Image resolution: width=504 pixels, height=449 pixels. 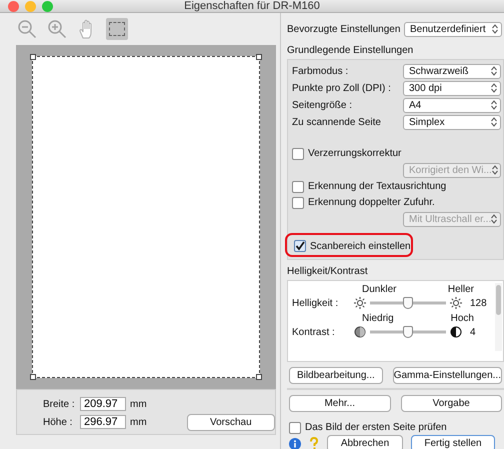 I want to click on preview-button: Vorschau, so click(x=230, y=422).